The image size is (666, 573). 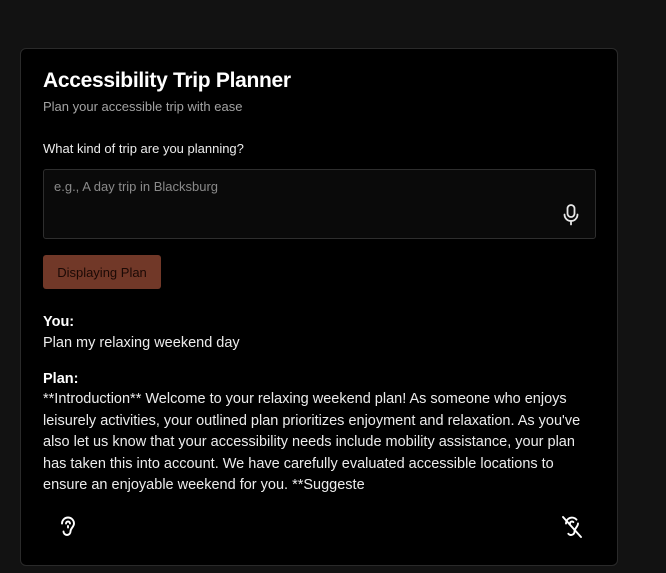 I want to click on trip-input-container, so click(x=319, y=204).